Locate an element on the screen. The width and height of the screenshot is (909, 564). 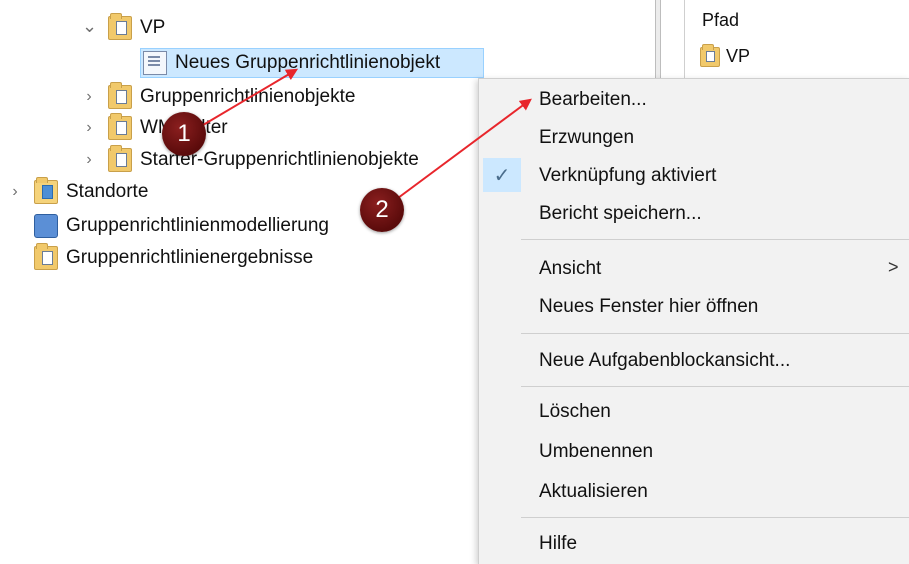
menu-item-aktualisieren: Aktualisieren is located at coordinates (593, 492).